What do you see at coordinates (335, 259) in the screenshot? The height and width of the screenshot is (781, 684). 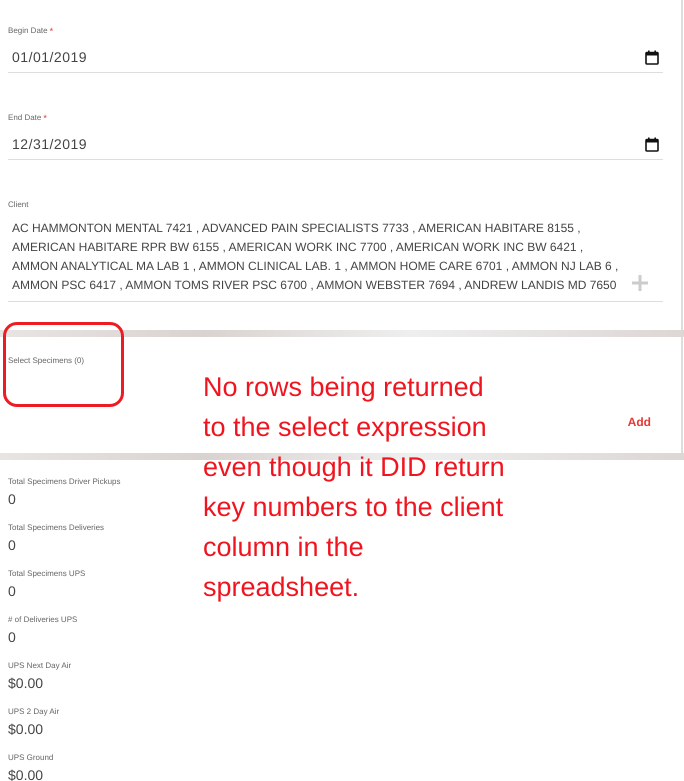 I see `client-select-field: AC HAMMONTON MENTAL 7421 , ADVANCED PAIN SPECIALISTS 7733 , AMERICAN HABITARE 8155 , AMERICAN HABITARE RPR BW 6155 , AMERICAN WORK INC 7700 , AMERICAN WORK INC BW 6421 , AMMON ANALYTICAL MA LAB 1 , AMMON CLINICAL LAB. 1 , AMMON HOME CARE 6701 , AMMON NJ LAB 6 , AMMON PSC 6417 , AMMON TOMS RIVER PSC 6700 , AMMON WEBSTER 7694 , ANDREW LANDIS MD 7650` at bounding box center [335, 259].